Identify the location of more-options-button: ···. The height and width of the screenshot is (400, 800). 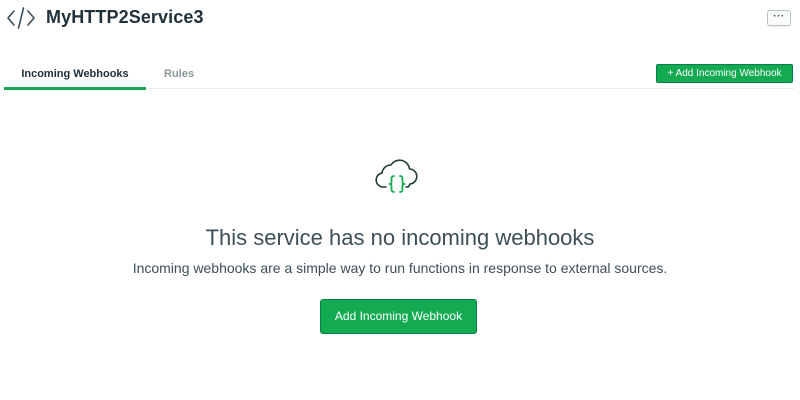
(779, 18).